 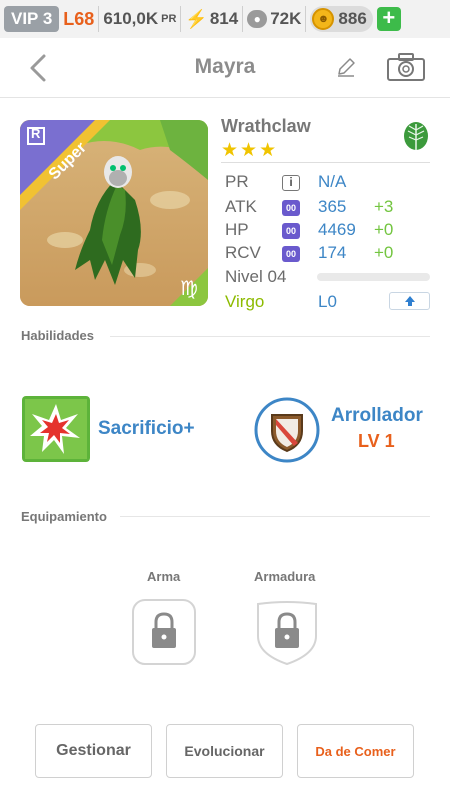 I want to click on evolve-button: Evolucionar, so click(x=224, y=751).